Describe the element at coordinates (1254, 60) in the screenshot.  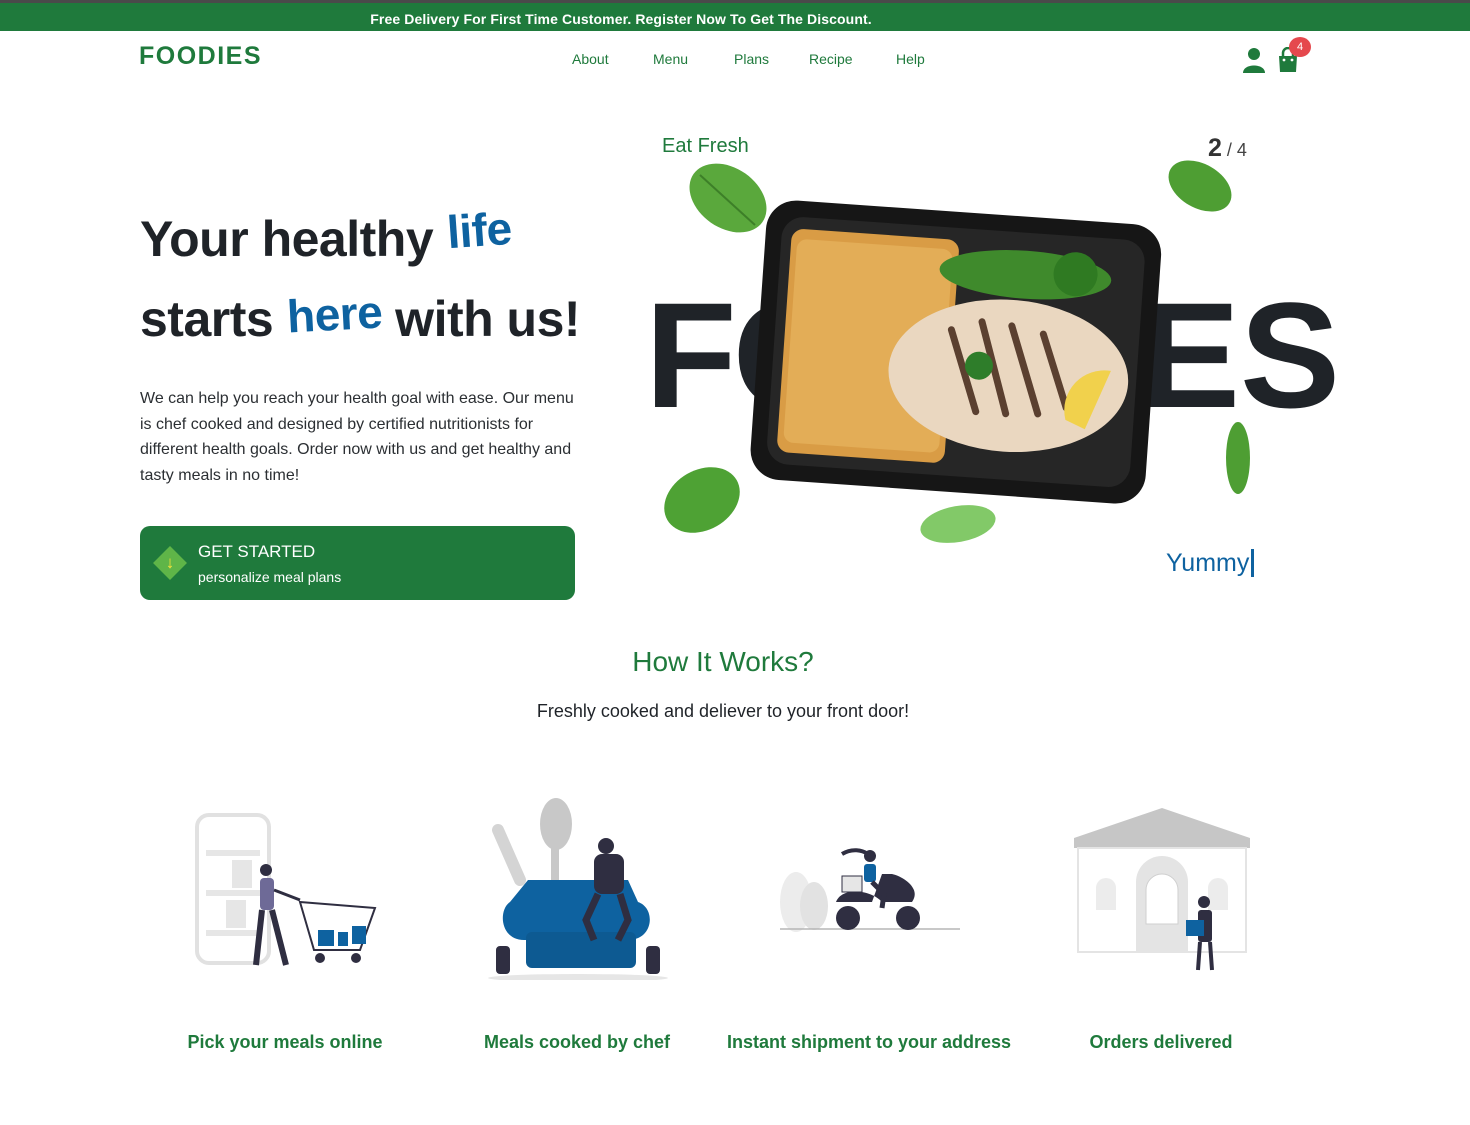
I see `user-icon` at that location.